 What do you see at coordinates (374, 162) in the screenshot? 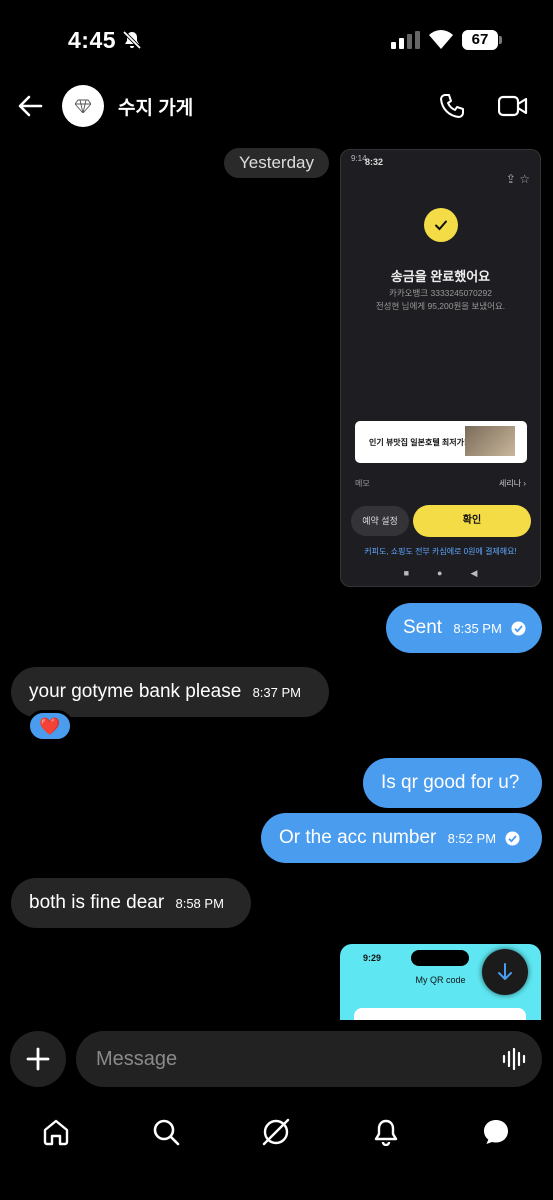
I see `attachment-overlay-time: 8:32` at bounding box center [374, 162].